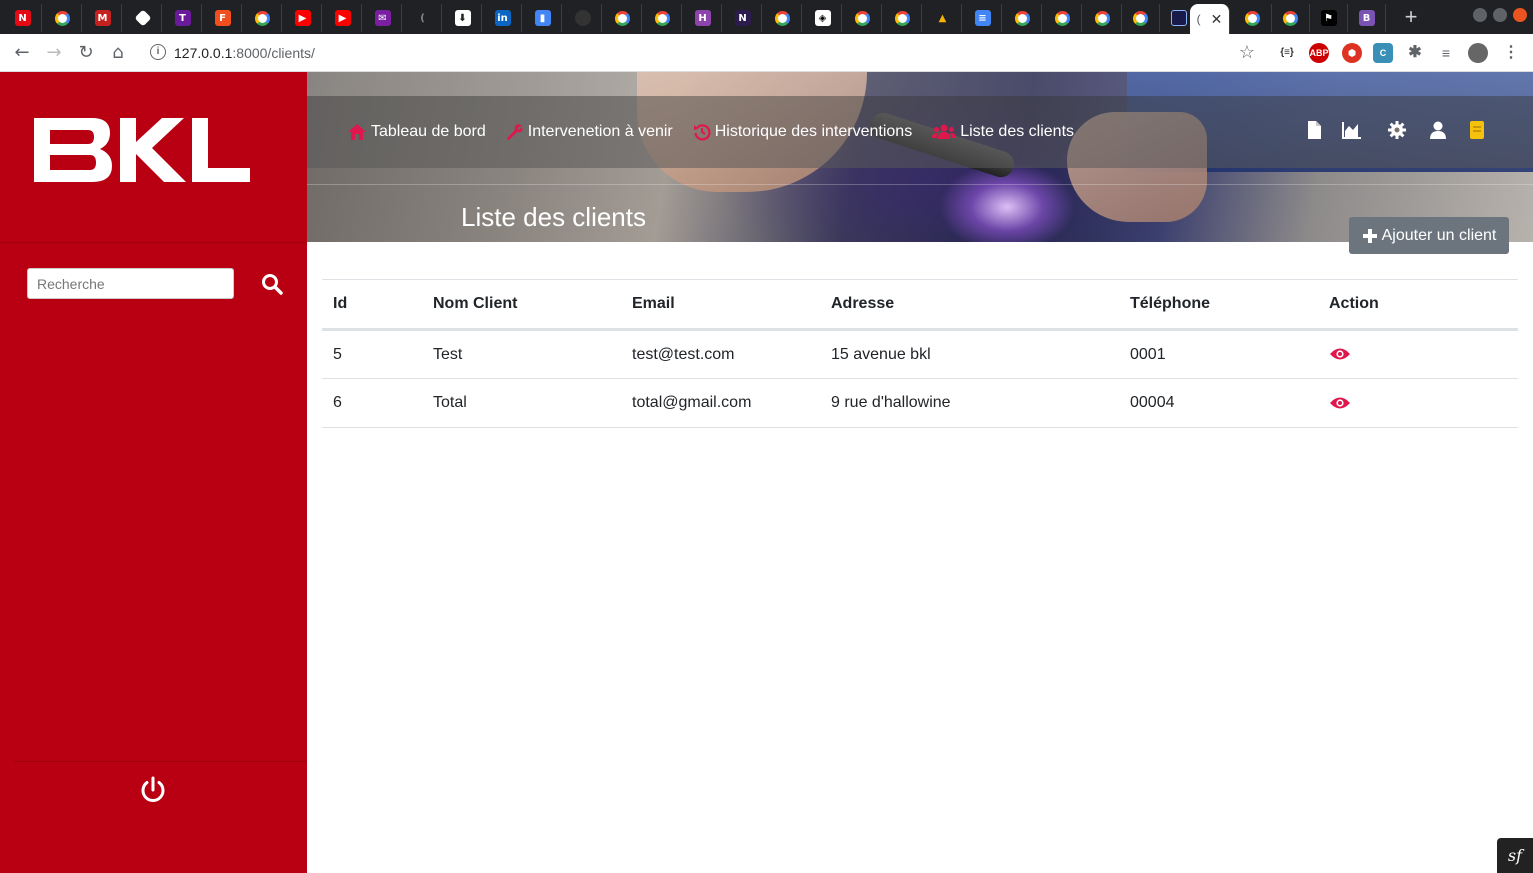  Describe the element at coordinates (1500, 15) in the screenshot. I see `maximize-icon` at that location.